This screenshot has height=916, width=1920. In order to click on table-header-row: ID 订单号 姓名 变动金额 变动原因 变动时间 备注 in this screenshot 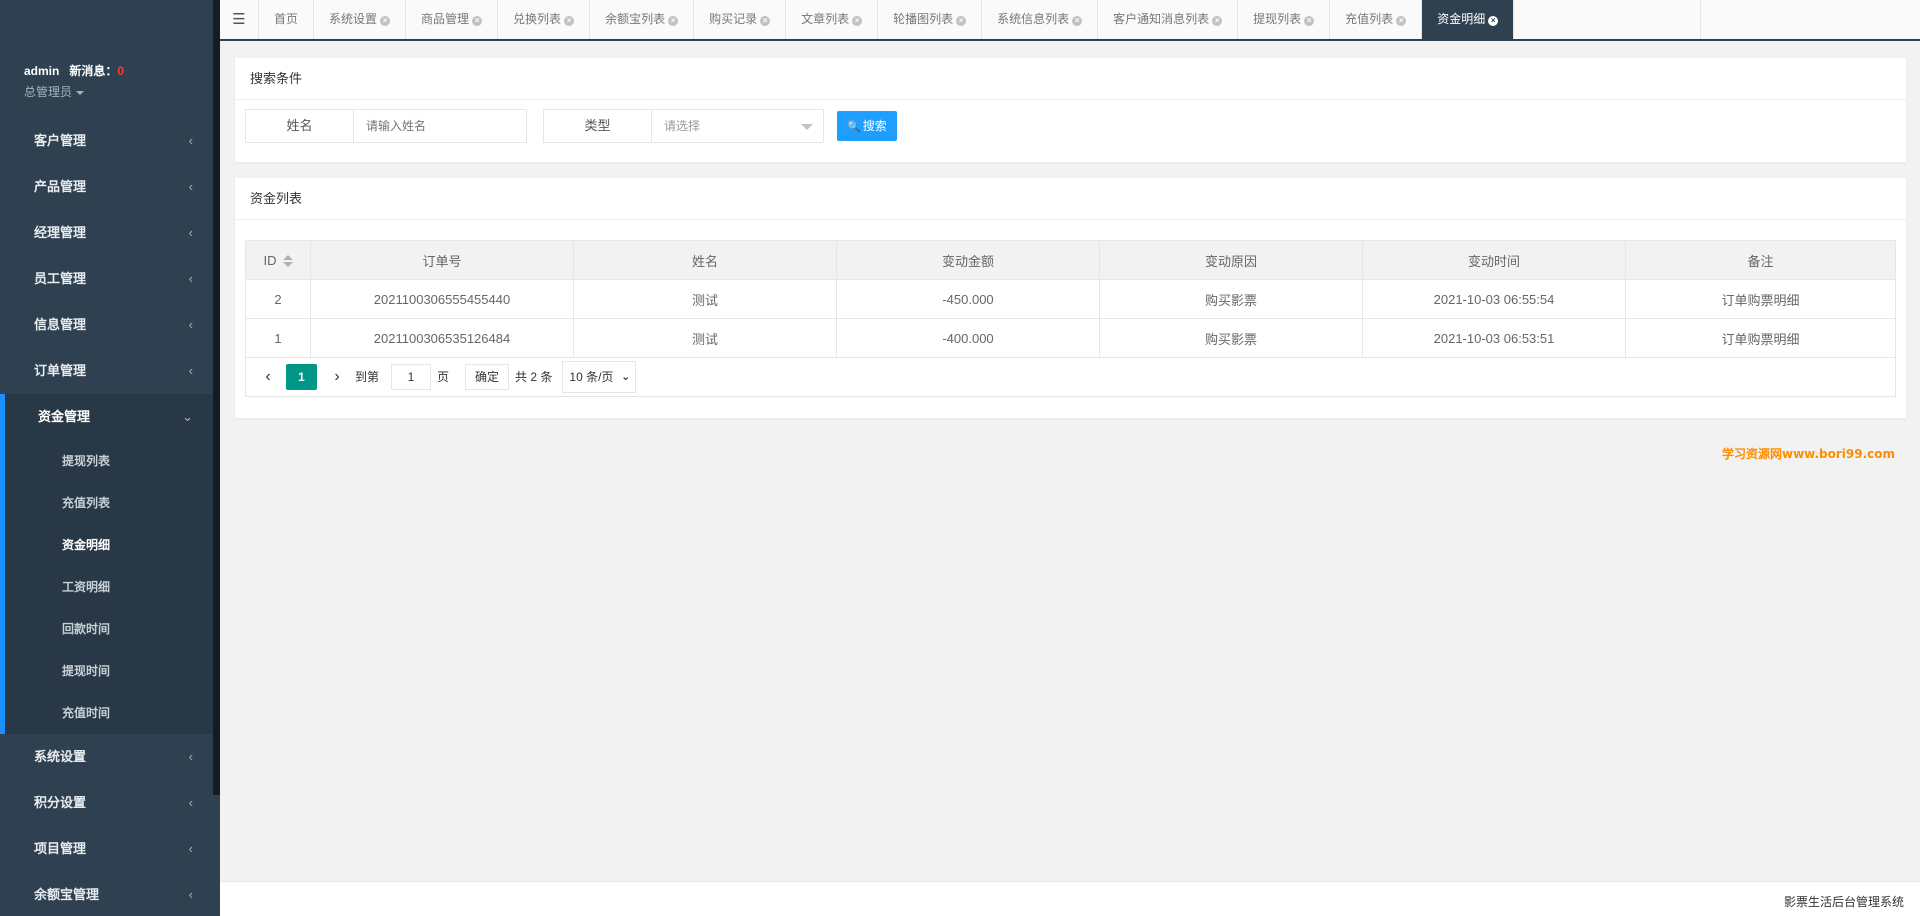, I will do `click(1070, 260)`.